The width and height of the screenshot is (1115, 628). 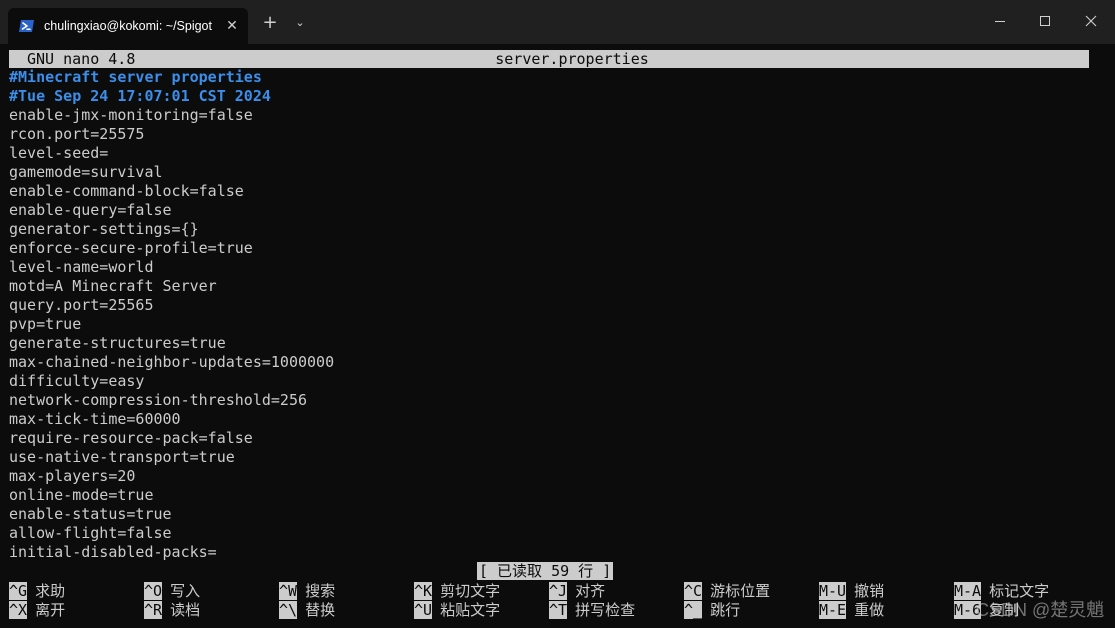 I want to click on shortcut-label: 跳行, so click(x=725, y=610).